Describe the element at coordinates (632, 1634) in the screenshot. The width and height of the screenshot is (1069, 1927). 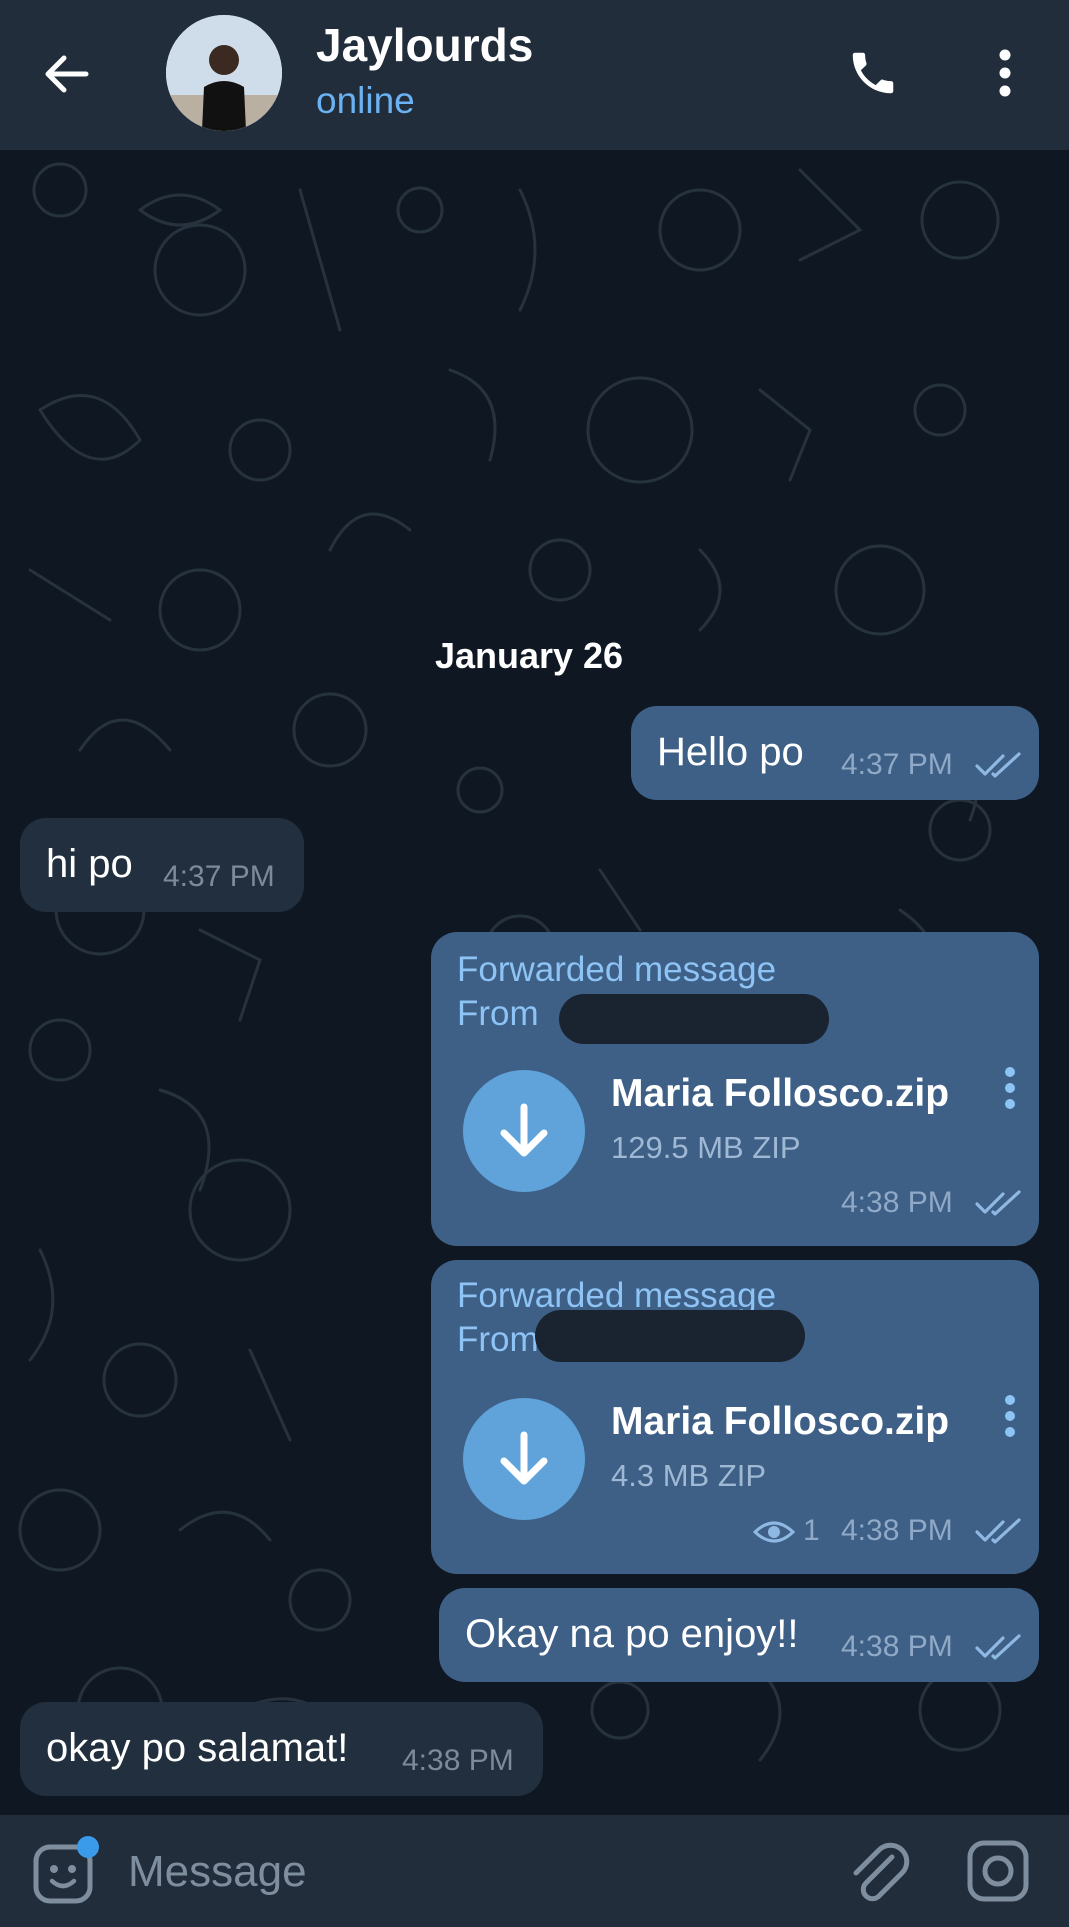
I see `message-text: Okay na po enjoy!!` at that location.